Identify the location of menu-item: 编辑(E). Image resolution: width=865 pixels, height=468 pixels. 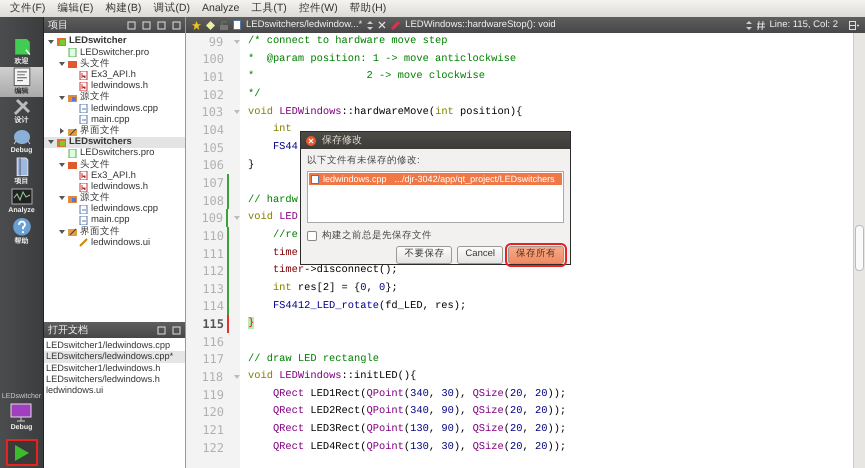
(75, 8).